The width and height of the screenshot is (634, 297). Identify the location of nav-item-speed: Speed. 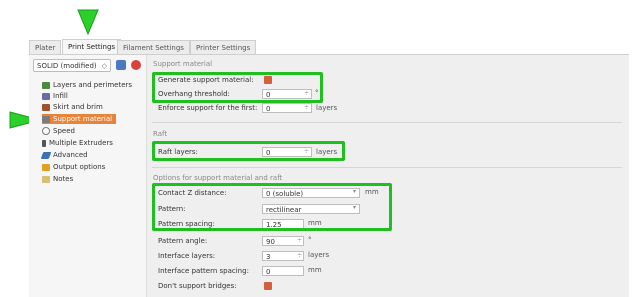
(58, 131).